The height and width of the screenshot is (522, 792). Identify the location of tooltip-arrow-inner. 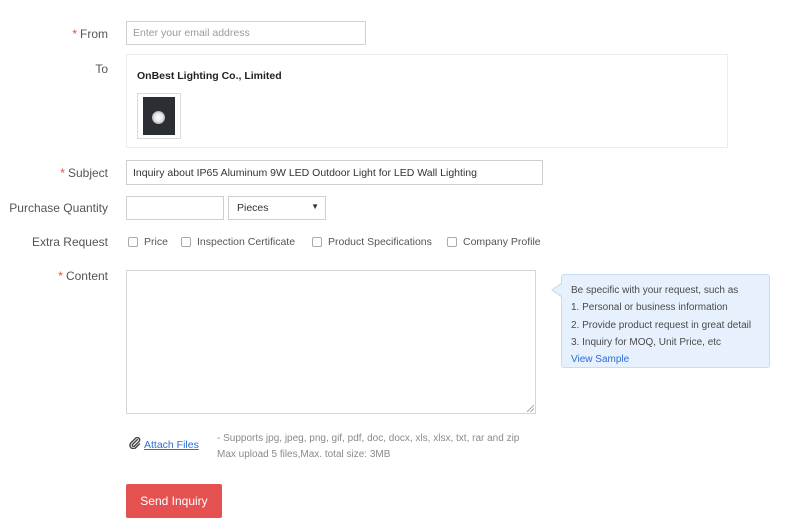
(557, 290).